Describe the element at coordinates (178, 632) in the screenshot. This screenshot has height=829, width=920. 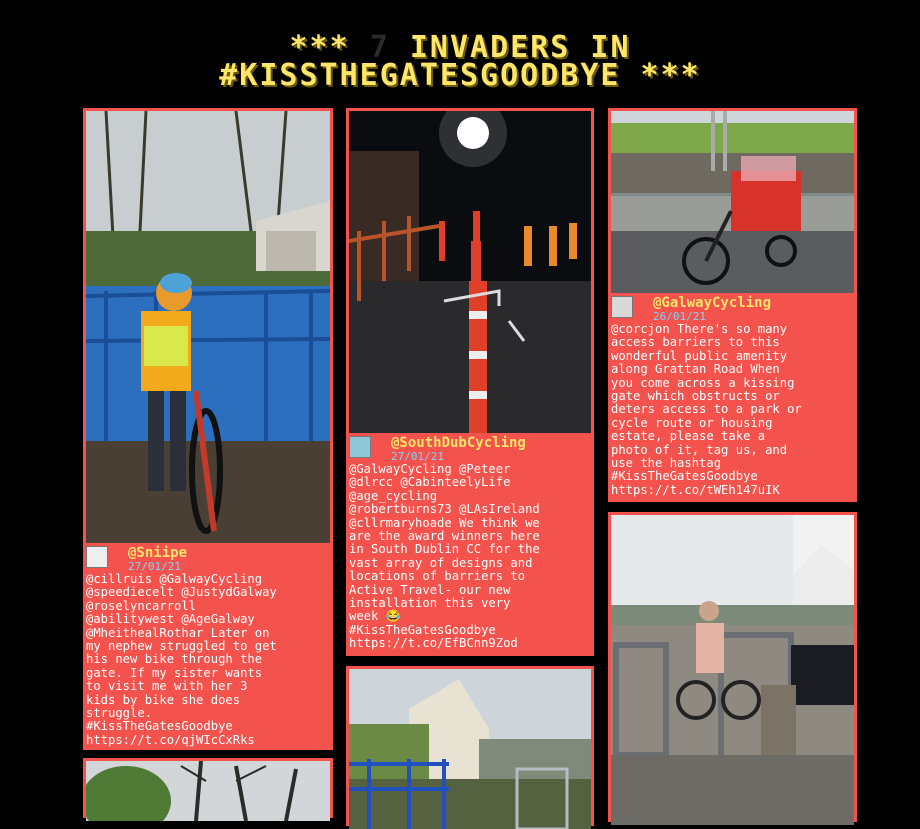
I see `post-text-line: @MheithealRothar Later on` at that location.